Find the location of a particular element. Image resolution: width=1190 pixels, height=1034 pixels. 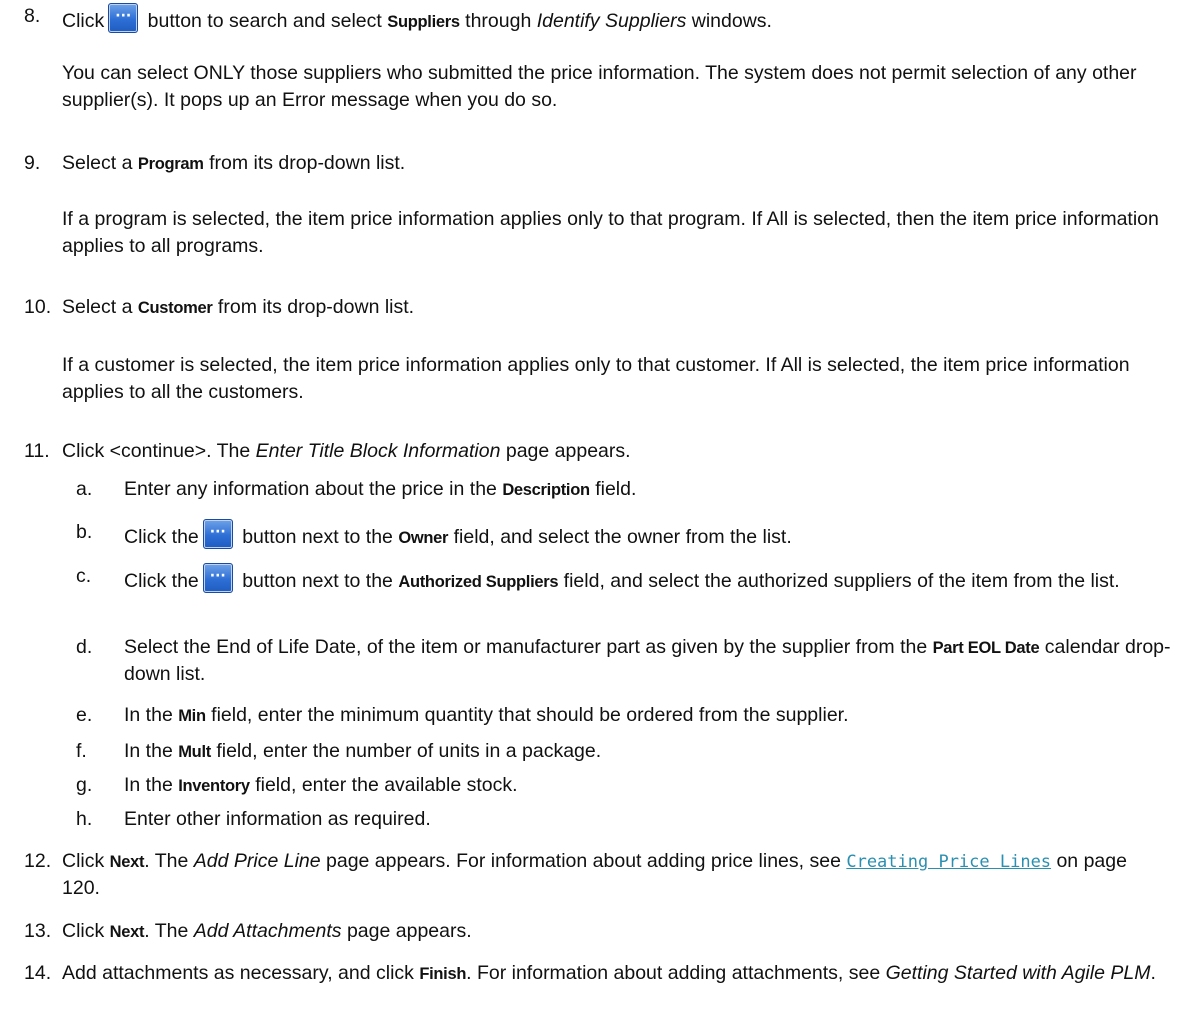

button-name: Finish is located at coordinates (443, 974).